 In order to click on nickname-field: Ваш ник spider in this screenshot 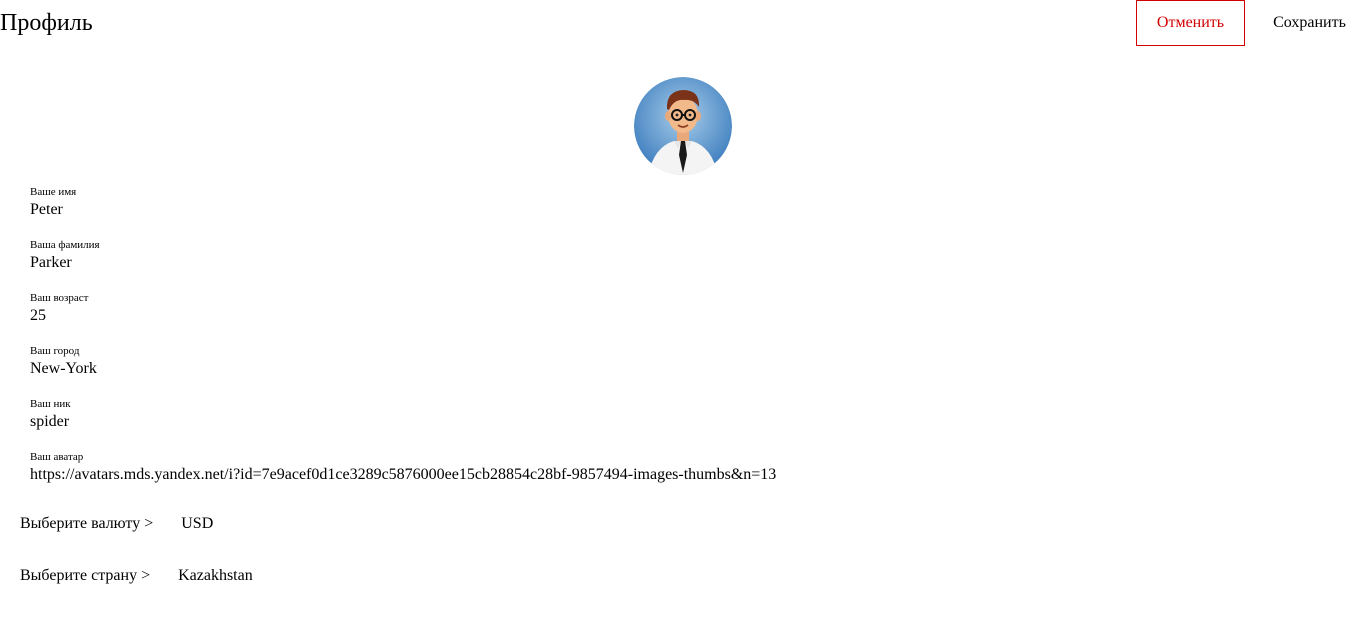, I will do `click(50, 415)`.